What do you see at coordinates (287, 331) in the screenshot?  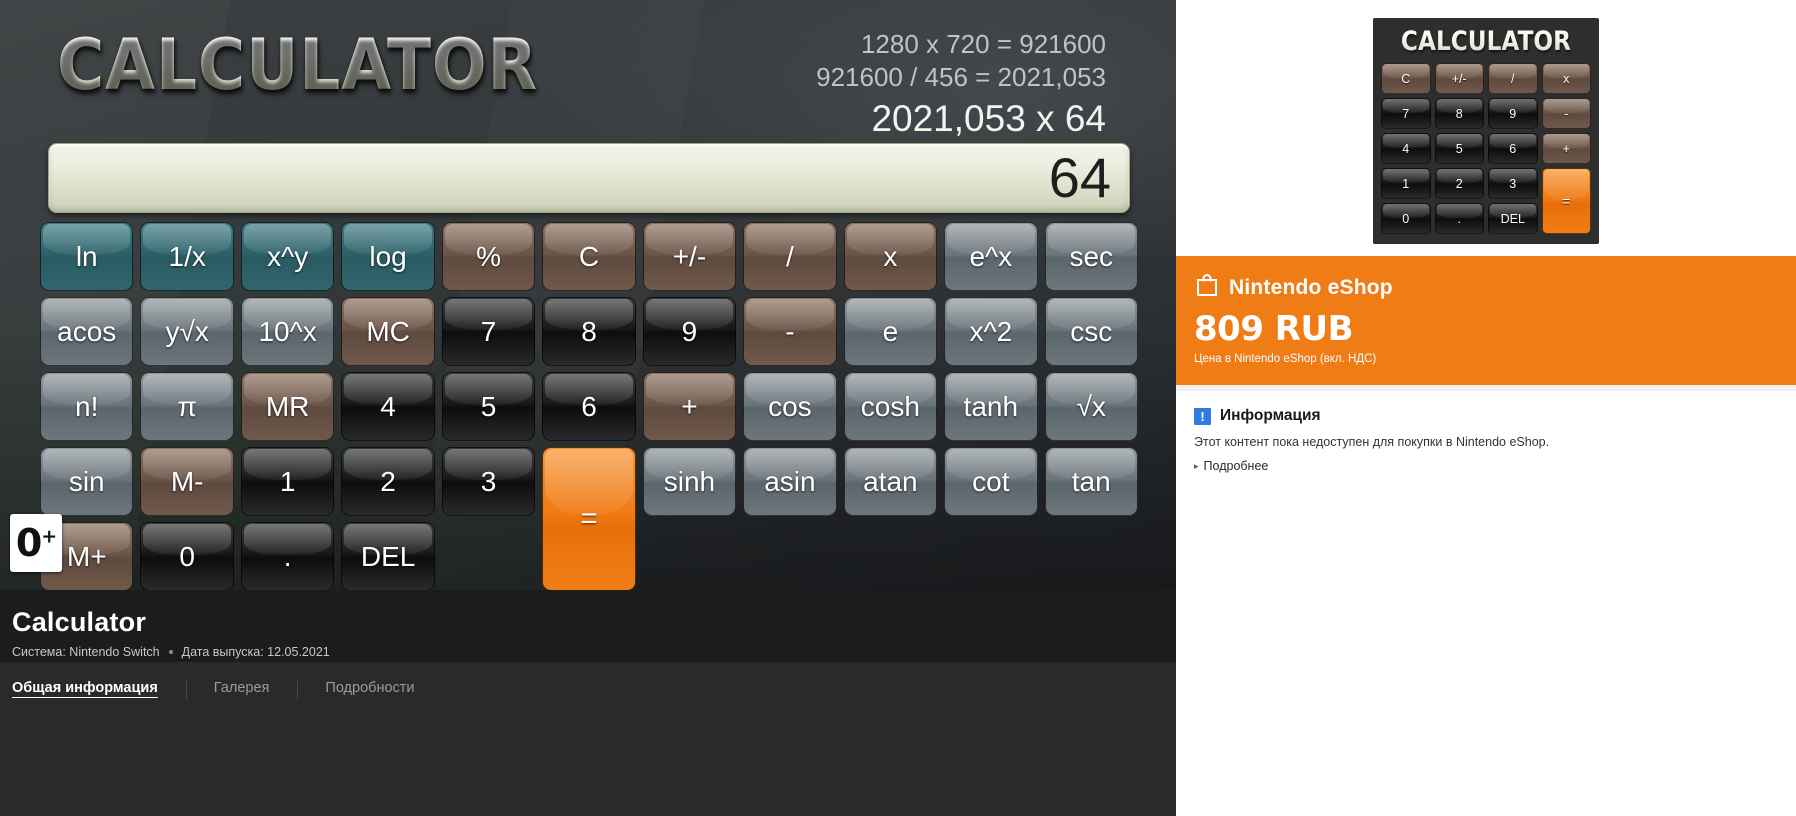 I see `calc-key: 10^x` at bounding box center [287, 331].